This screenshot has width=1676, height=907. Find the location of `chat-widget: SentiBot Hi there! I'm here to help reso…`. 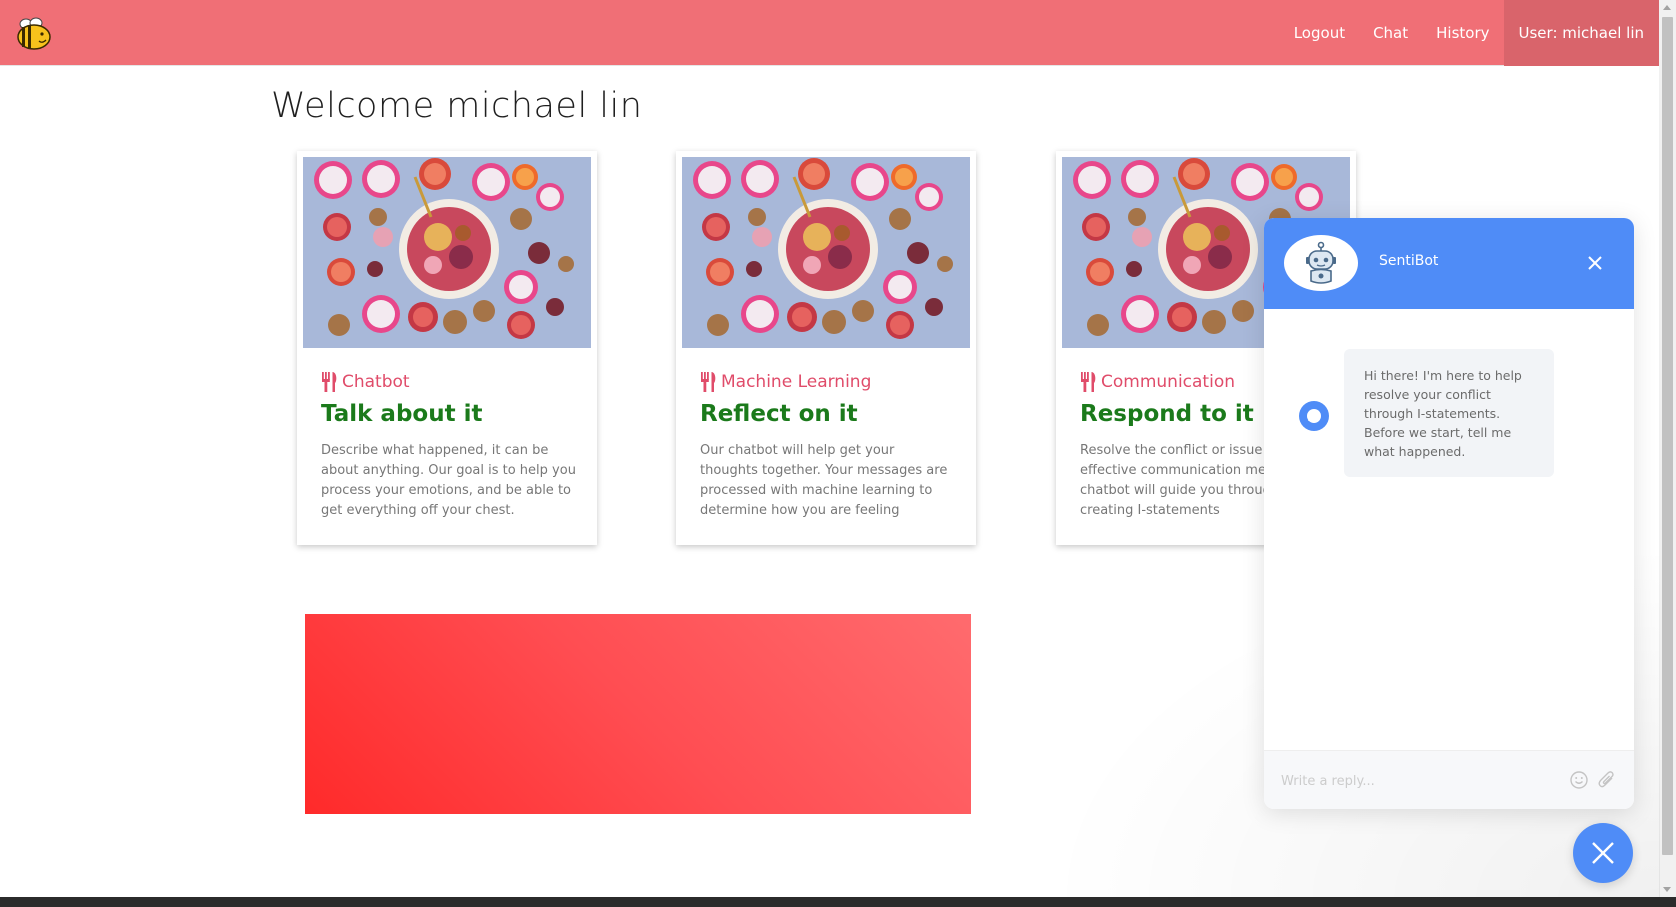

chat-widget: SentiBot Hi there! I'm here to help reso… is located at coordinates (1449, 513).